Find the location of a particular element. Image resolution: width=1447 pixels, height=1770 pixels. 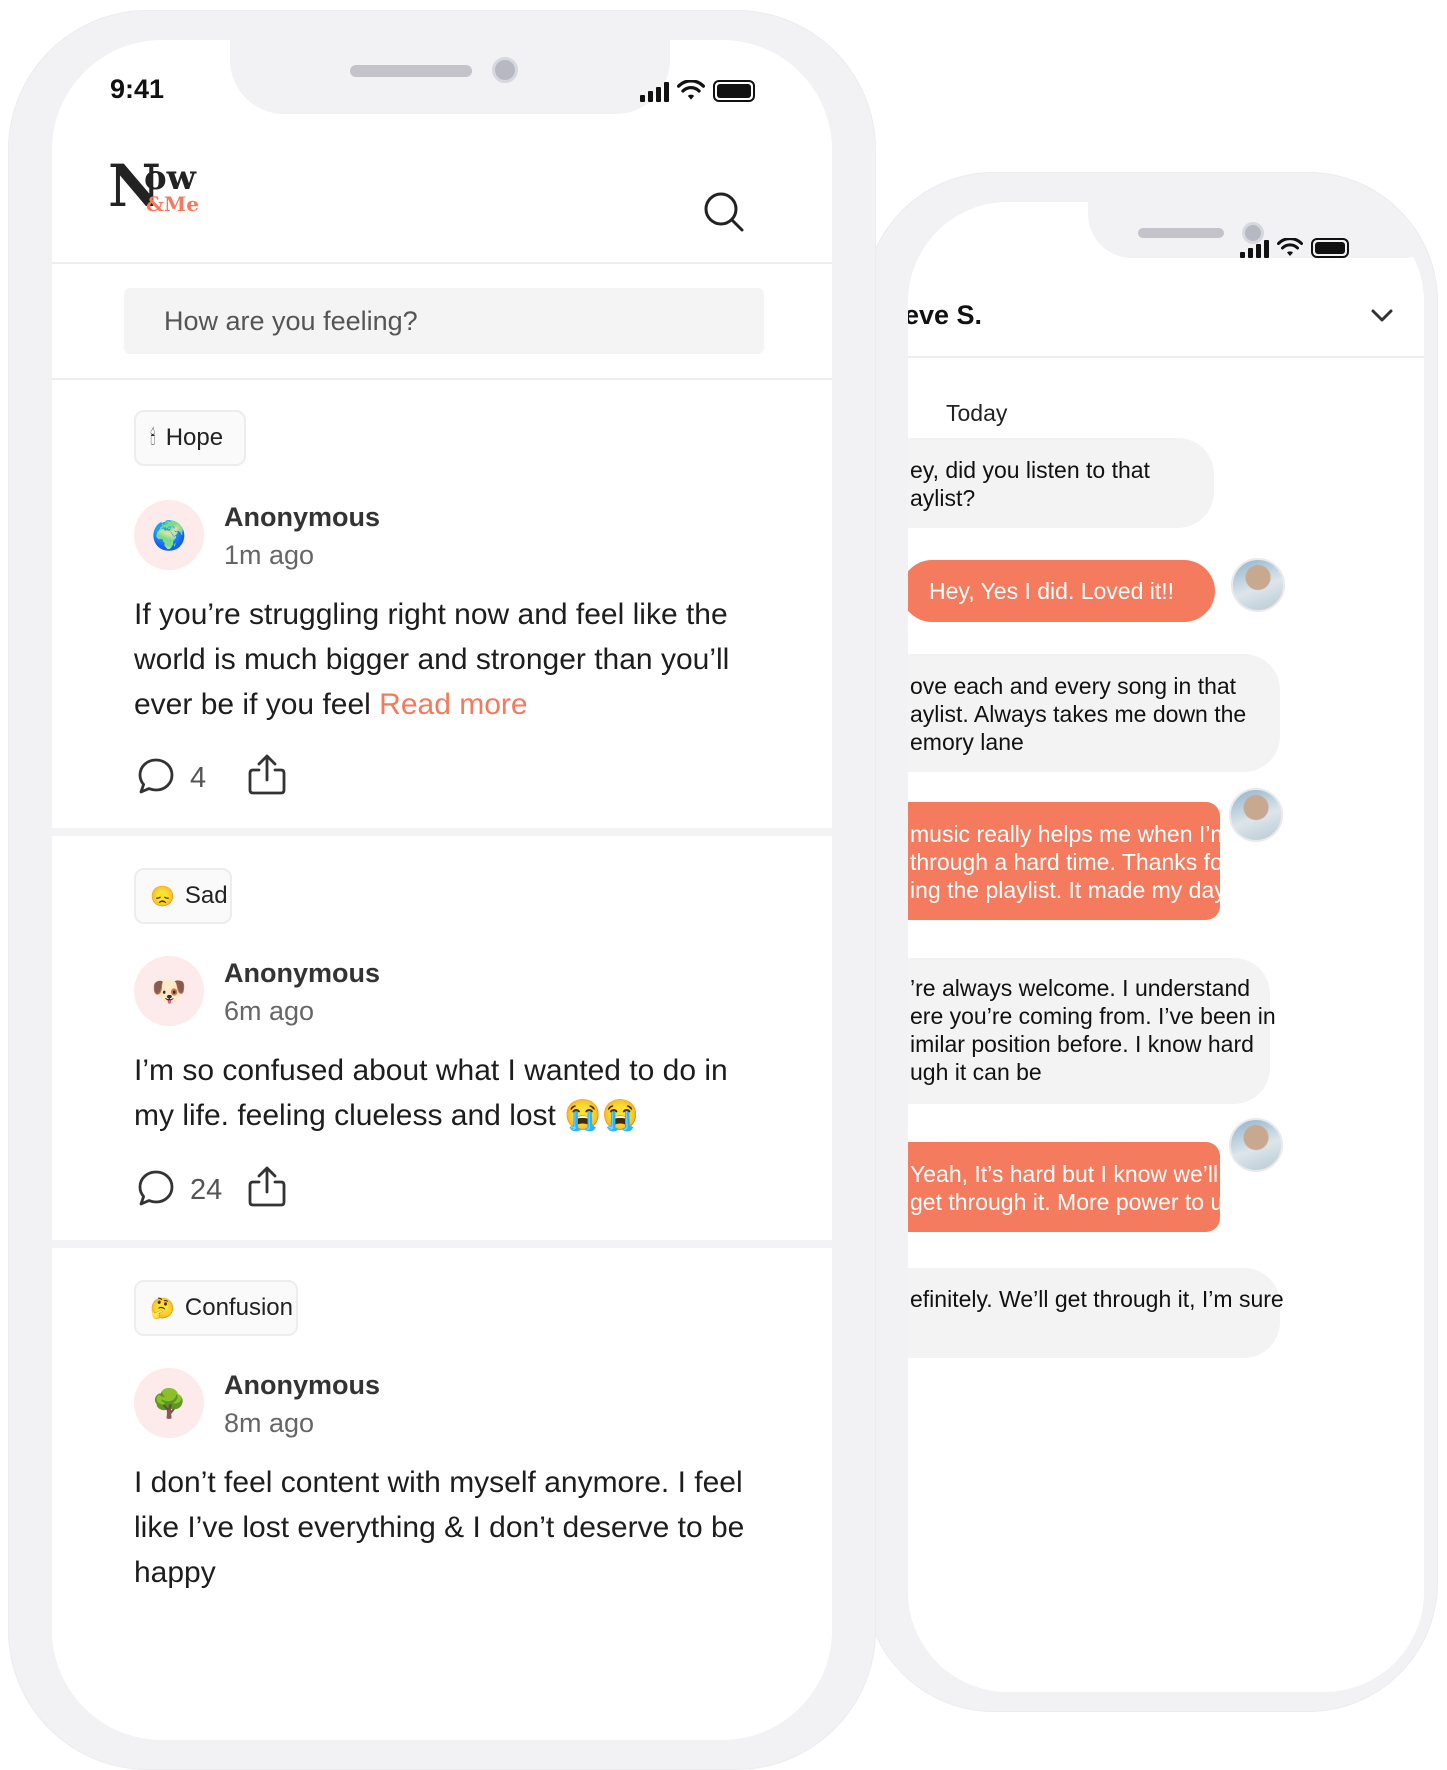

post-time: 1m ago is located at coordinates (269, 555).